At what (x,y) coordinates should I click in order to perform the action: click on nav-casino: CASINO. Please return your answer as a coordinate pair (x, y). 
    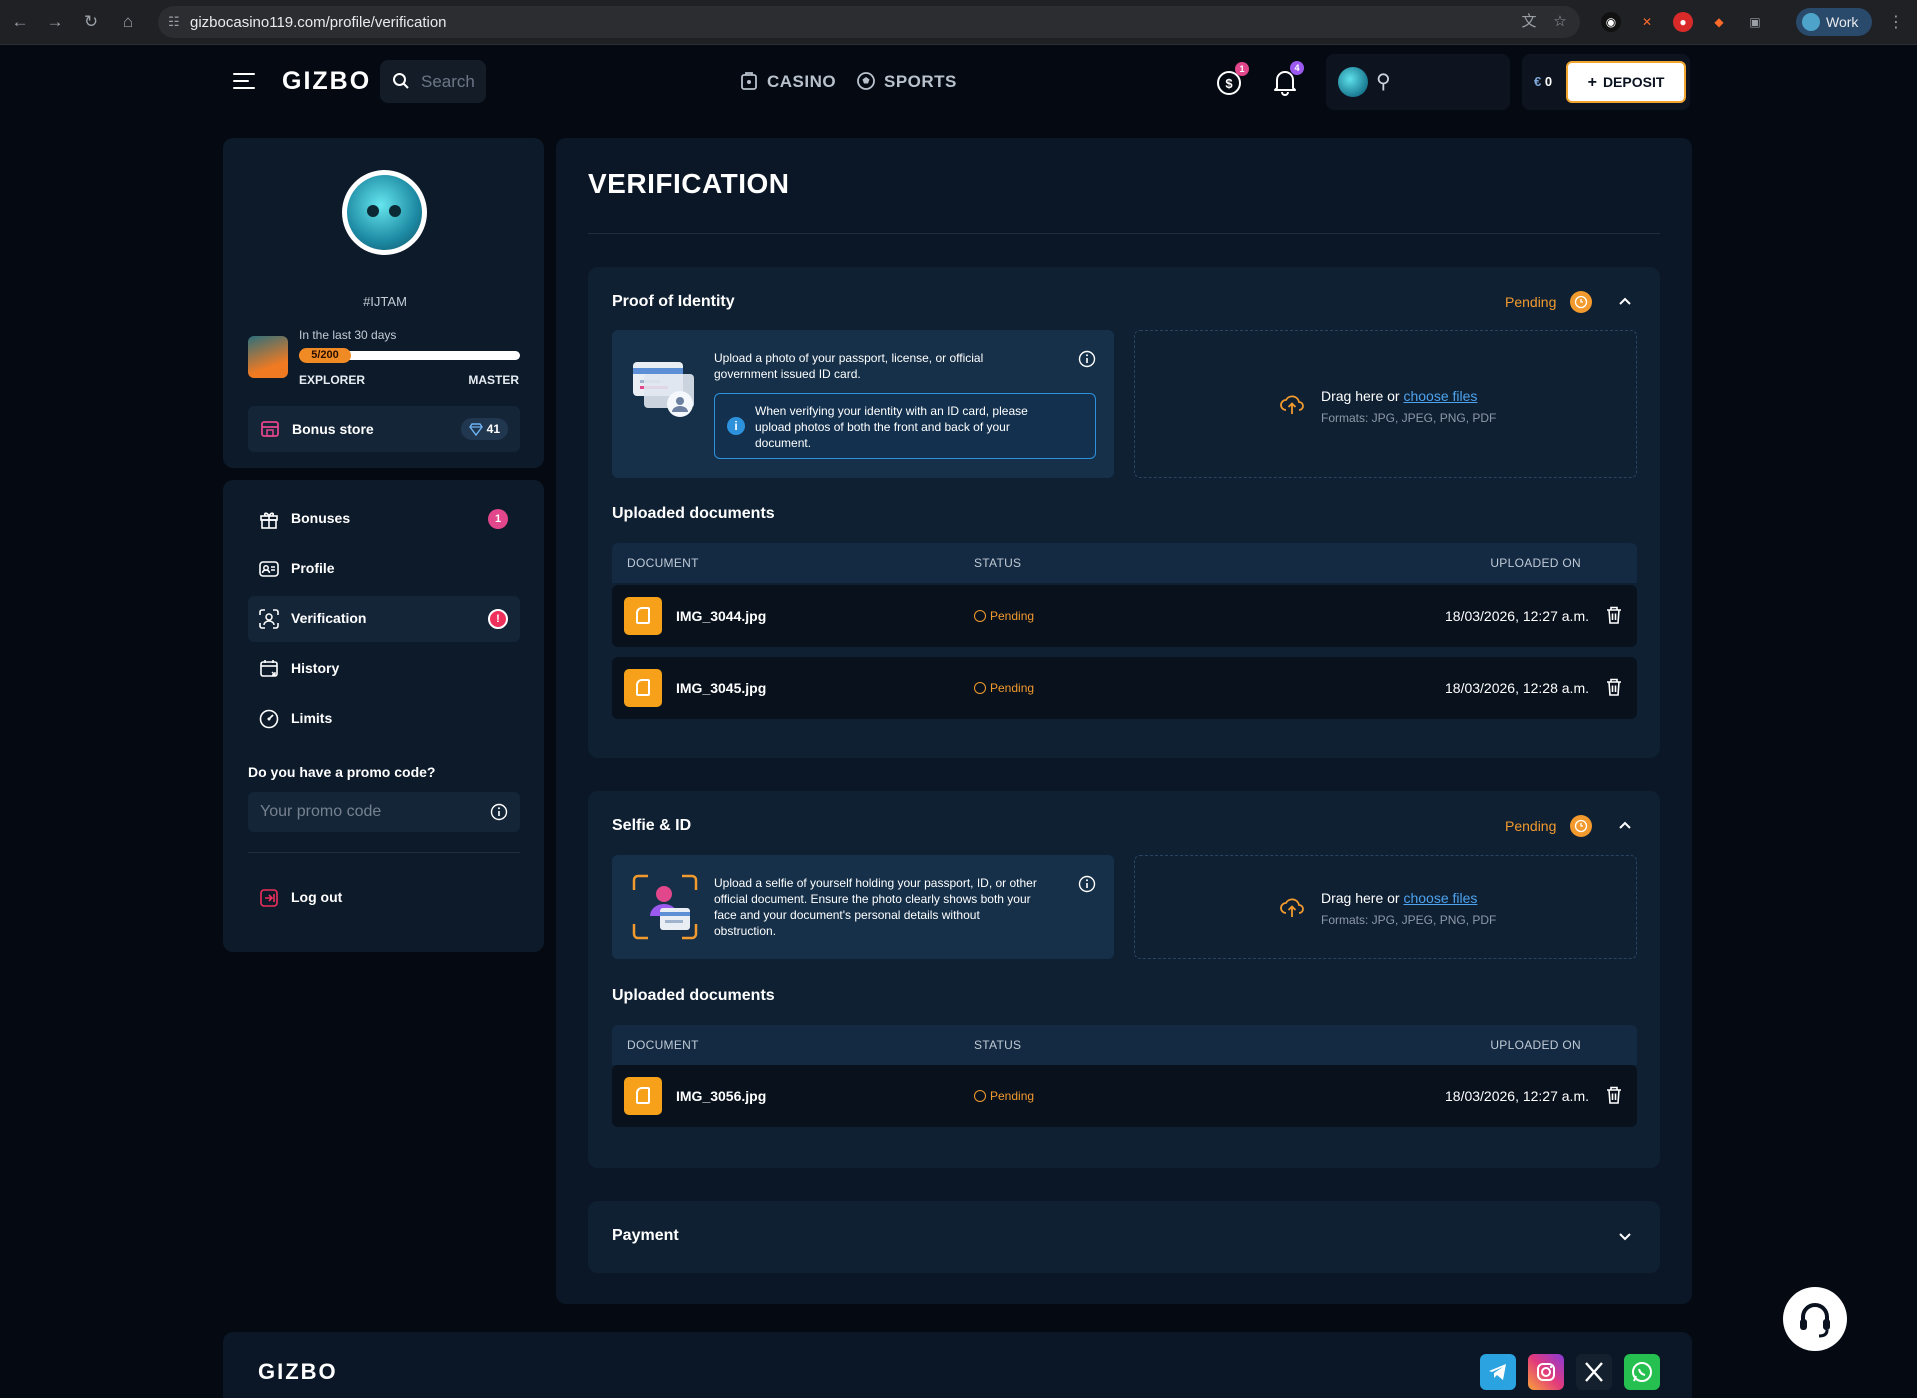
    Looking at the image, I should click on (787, 81).